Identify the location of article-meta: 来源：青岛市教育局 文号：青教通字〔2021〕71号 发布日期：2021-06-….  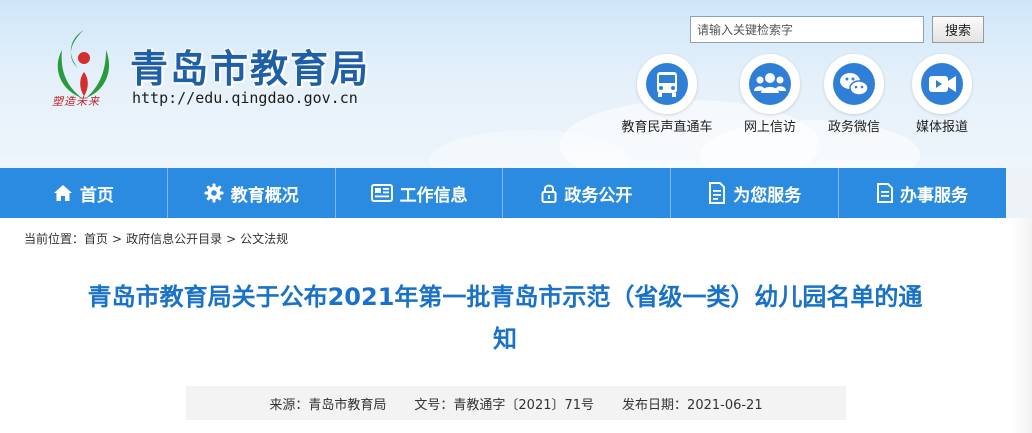
(516, 403).